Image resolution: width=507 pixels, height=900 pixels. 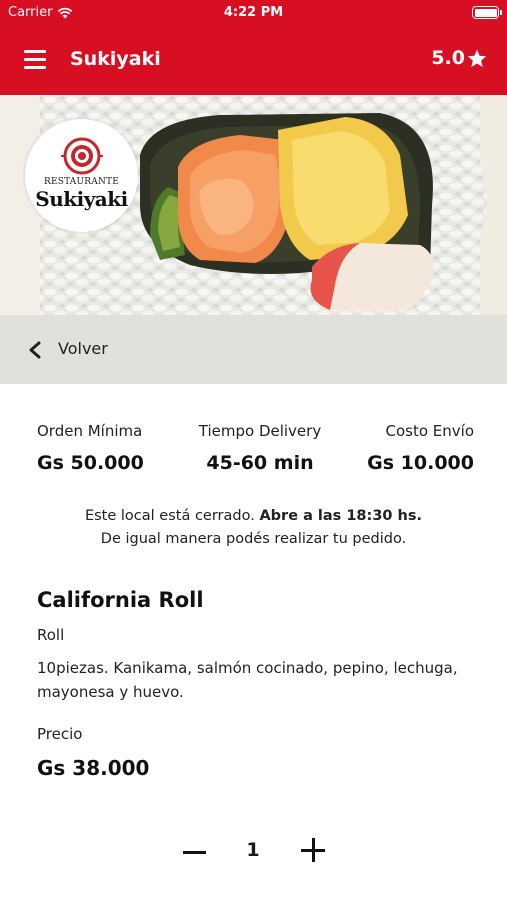 What do you see at coordinates (194, 853) in the screenshot?
I see `minus-icon` at bounding box center [194, 853].